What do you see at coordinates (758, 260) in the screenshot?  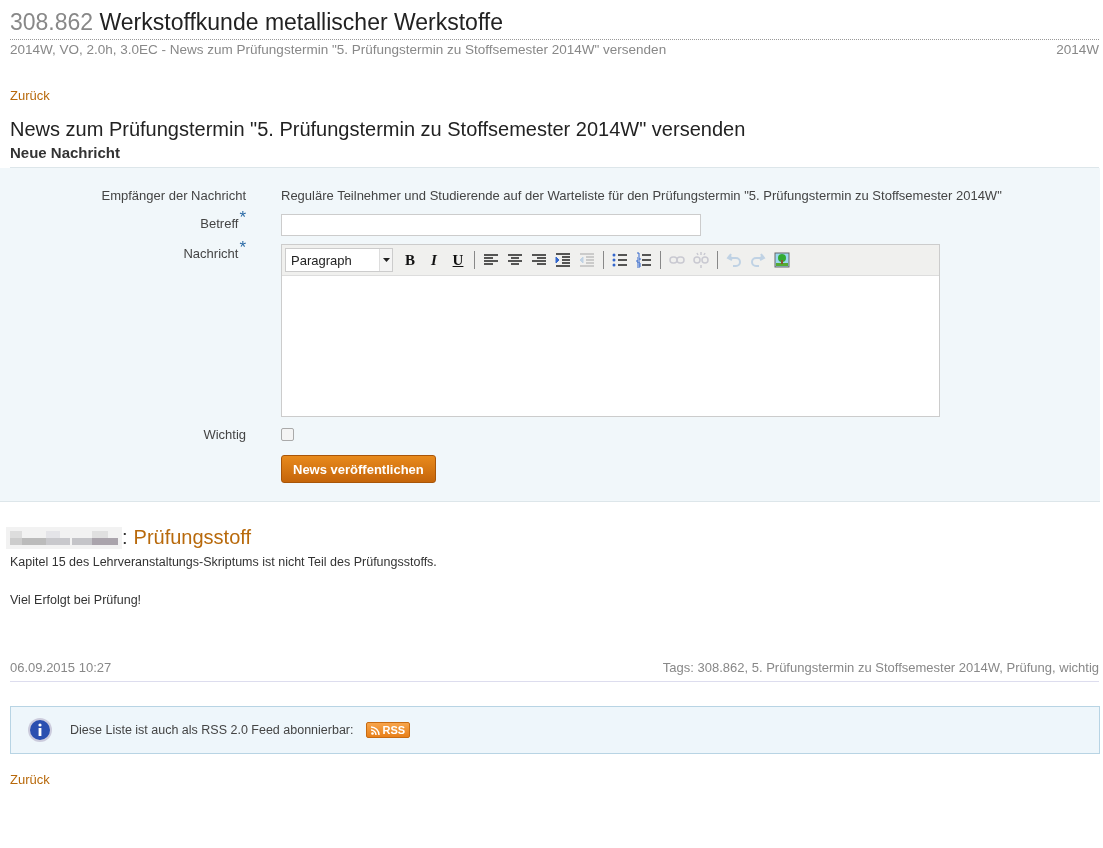 I see `redo-icon` at bounding box center [758, 260].